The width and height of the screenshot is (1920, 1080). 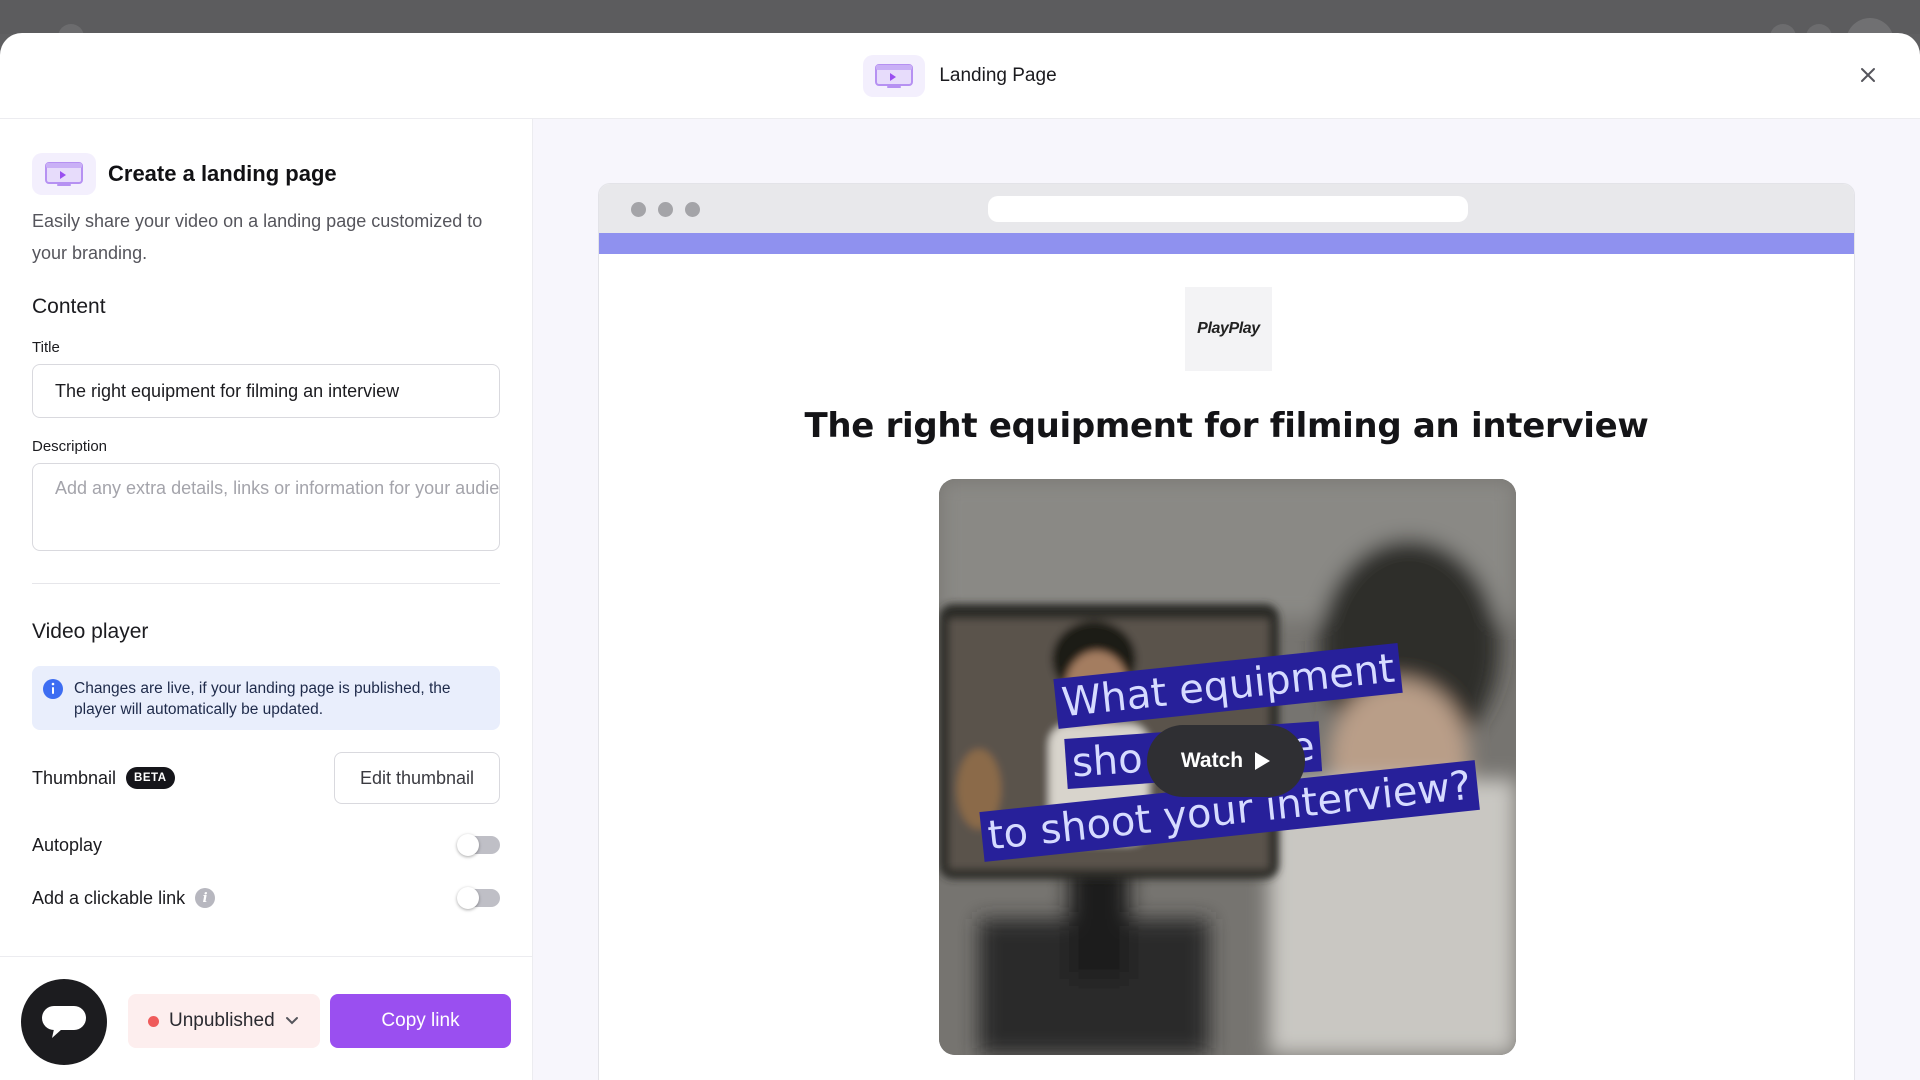 I want to click on thumbnail-label: Thumbnail, so click(x=74, y=777).